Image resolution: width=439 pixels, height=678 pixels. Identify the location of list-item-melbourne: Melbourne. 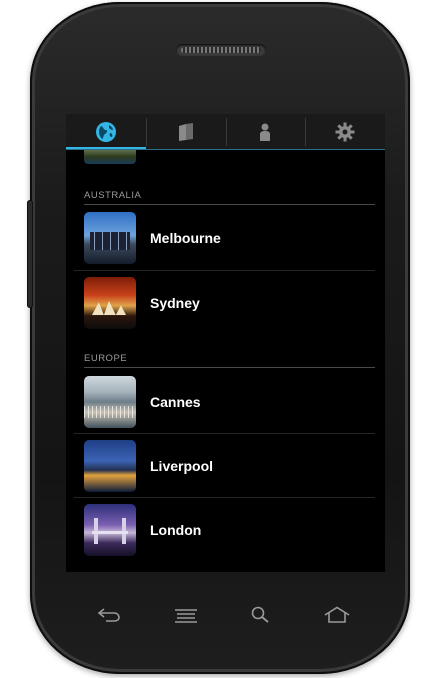
(224, 238).